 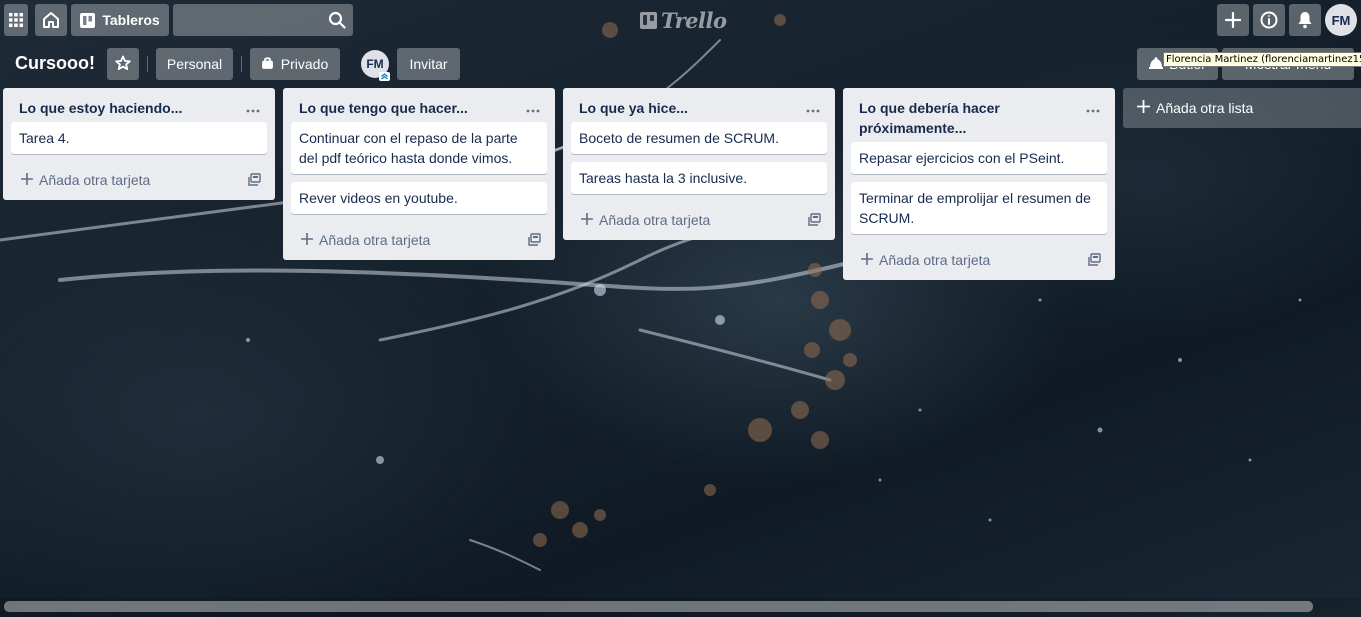 I want to click on add-list-button: Añada otra lista, so click(x=1242, y=108).